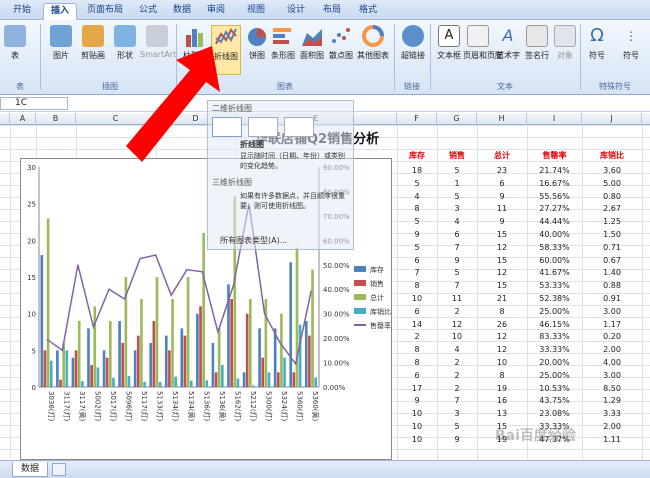  Describe the element at coordinates (612, 299) in the screenshot. I see `table-cell: 0.91` at that location.